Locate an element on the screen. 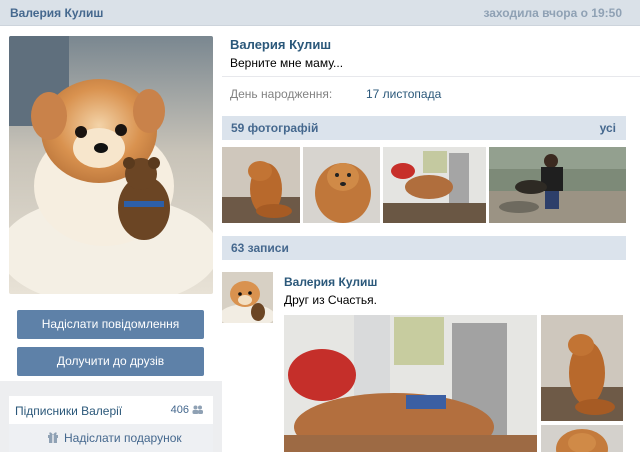 Image resolution: width=640 pixels, height=452 pixels. profile-name: Валерия Кулиш is located at coordinates (281, 44).